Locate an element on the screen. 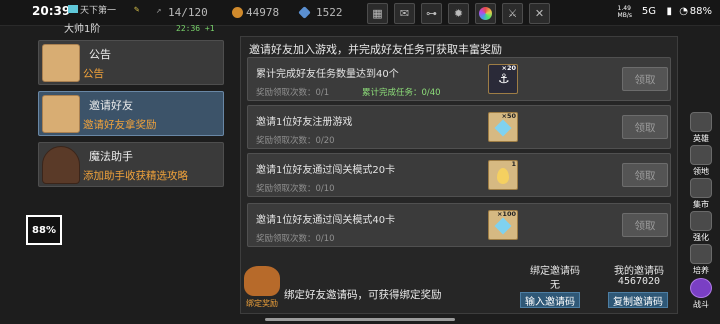 The image size is (720, 324). reward-item: ×100 is located at coordinates (503, 225).